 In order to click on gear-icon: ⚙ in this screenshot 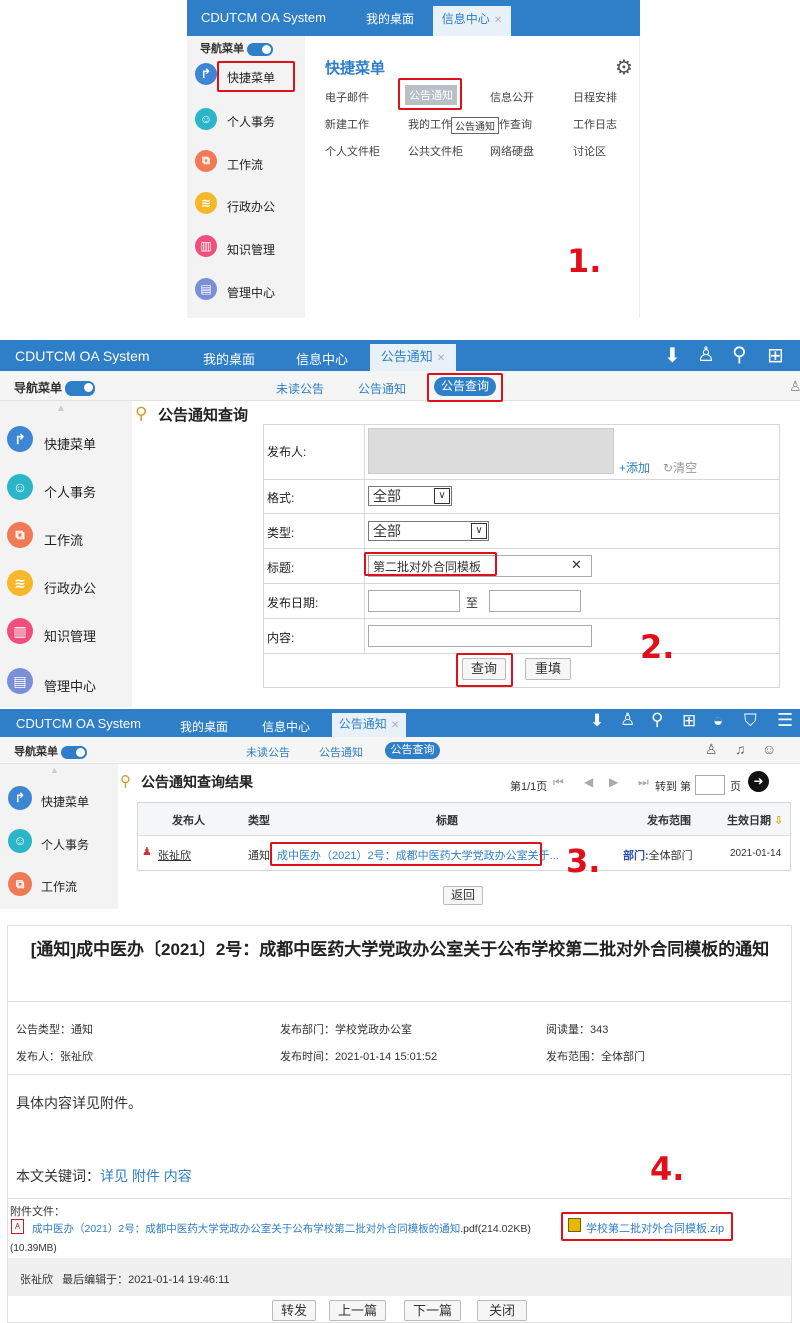, I will do `click(624, 67)`.